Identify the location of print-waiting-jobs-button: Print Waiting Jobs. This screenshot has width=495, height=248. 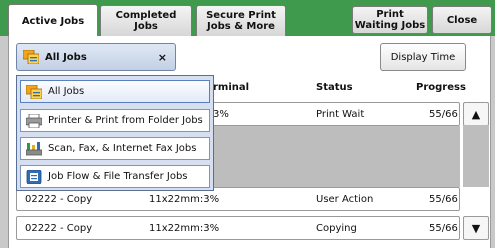
(390, 20).